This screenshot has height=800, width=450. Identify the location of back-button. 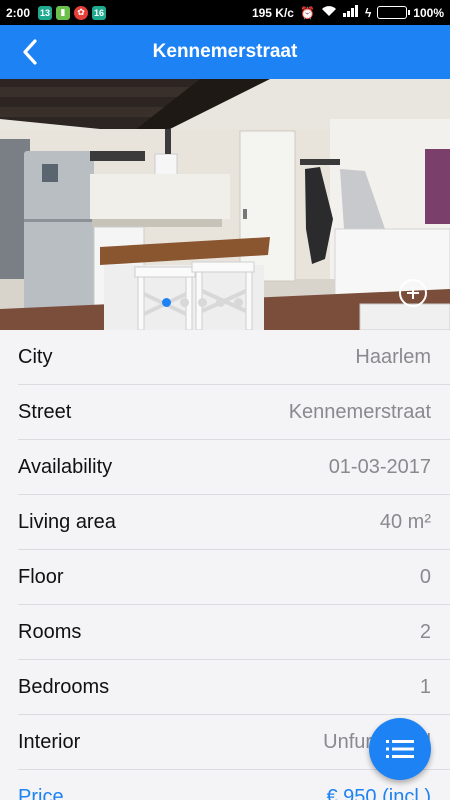
(30, 52).